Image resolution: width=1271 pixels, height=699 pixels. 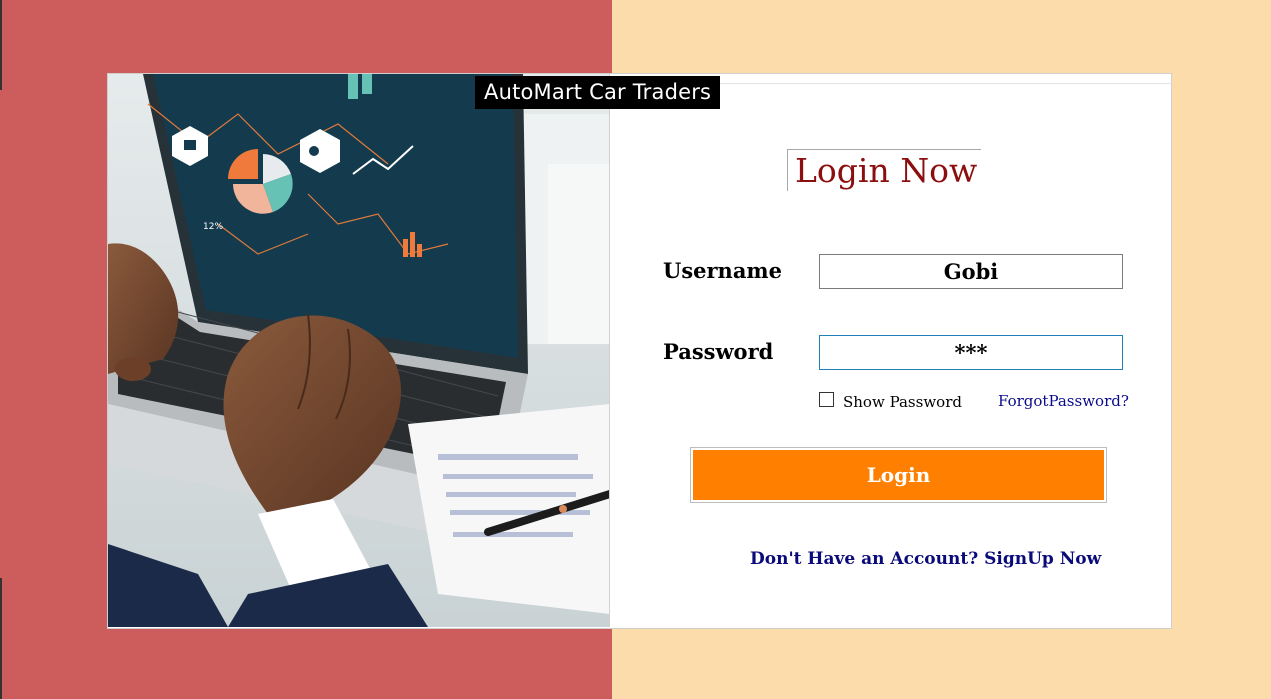 I want to click on login-button: Login, so click(x=898, y=475).